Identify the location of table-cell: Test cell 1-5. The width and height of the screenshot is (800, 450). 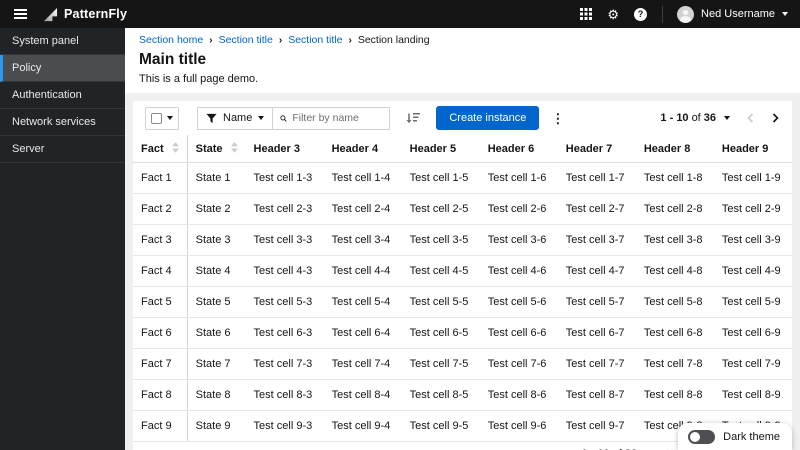
(440, 178).